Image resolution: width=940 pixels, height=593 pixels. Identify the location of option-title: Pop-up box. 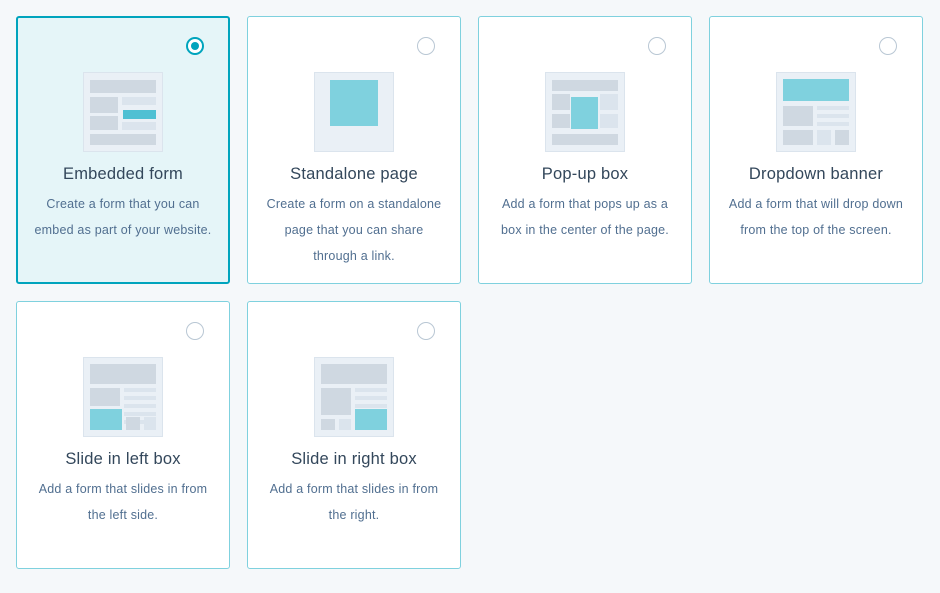
(585, 174).